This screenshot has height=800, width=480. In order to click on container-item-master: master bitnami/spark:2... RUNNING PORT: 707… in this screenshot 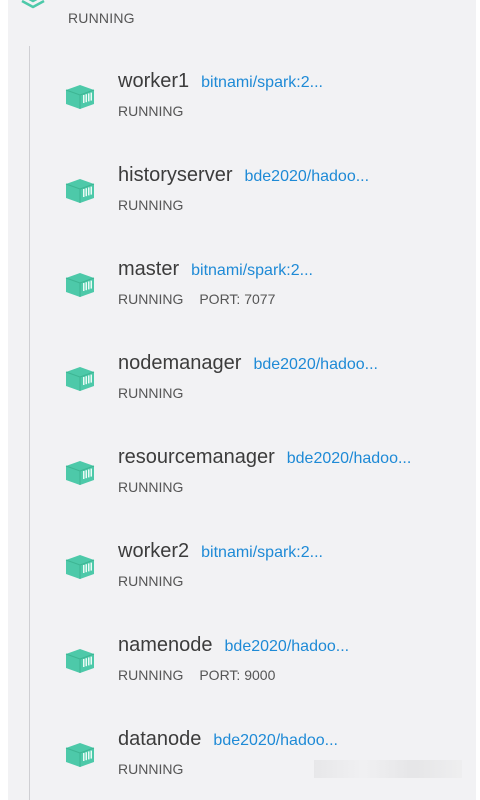, I will do `click(265, 288)`.